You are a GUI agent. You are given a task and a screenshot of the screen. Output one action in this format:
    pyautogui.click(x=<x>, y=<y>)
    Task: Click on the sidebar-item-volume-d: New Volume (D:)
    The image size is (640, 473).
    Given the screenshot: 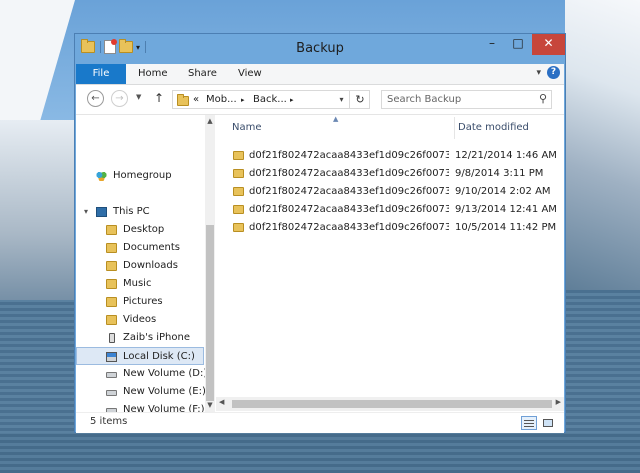 What is the action you would take?
    pyautogui.click(x=142, y=374)
    